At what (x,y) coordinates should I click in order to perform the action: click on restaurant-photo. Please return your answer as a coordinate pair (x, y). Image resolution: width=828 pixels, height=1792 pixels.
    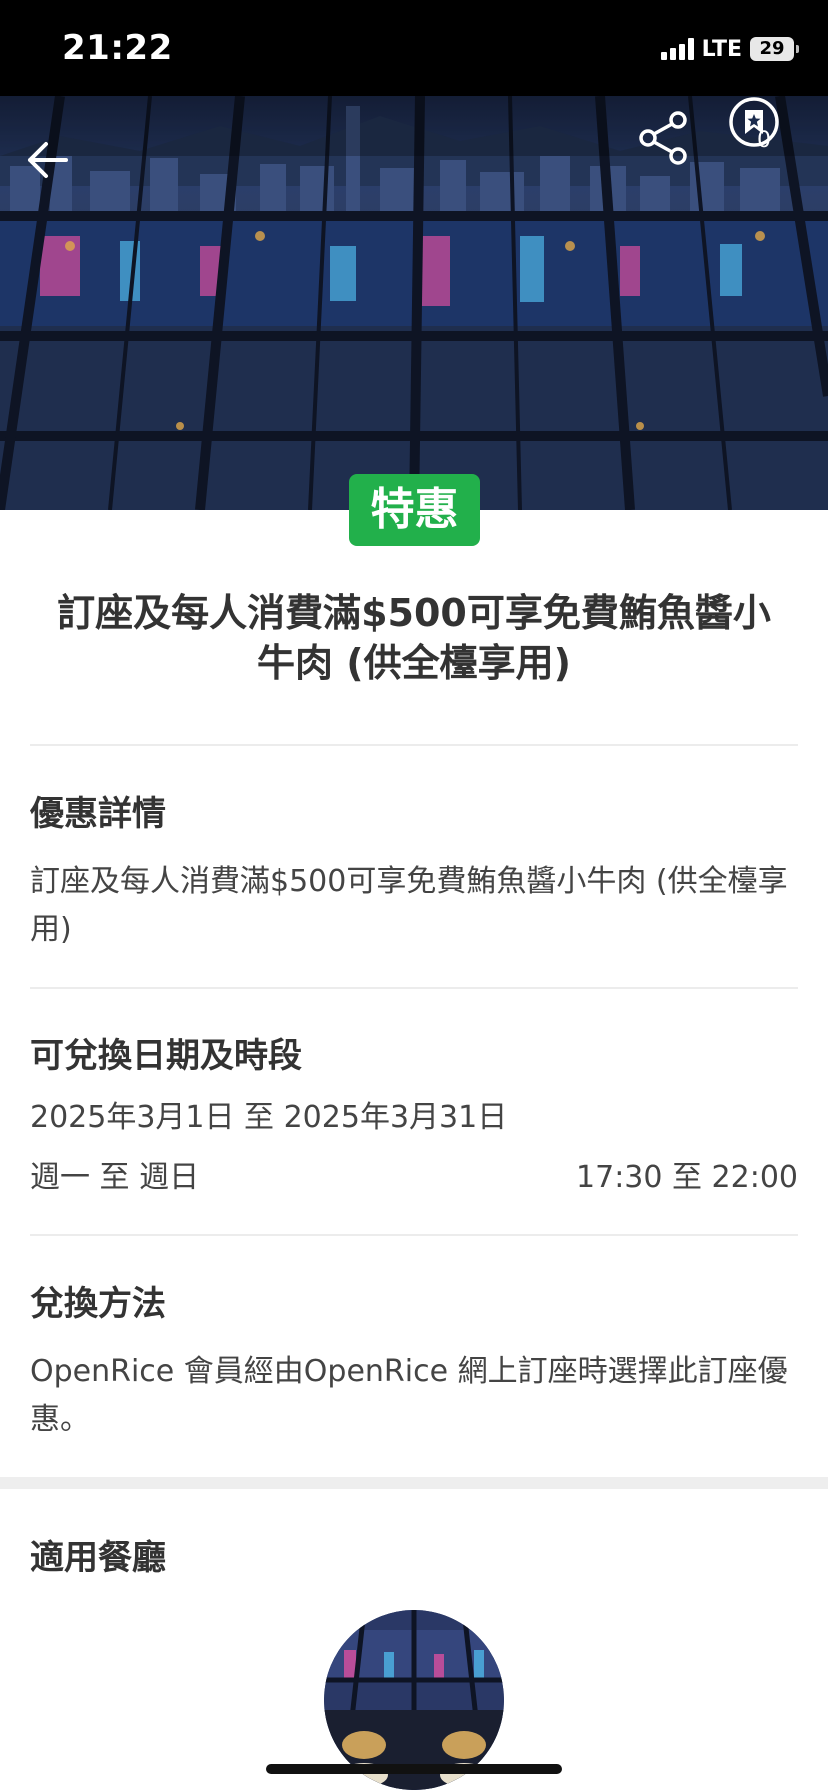
    Looking at the image, I should click on (414, 1700).